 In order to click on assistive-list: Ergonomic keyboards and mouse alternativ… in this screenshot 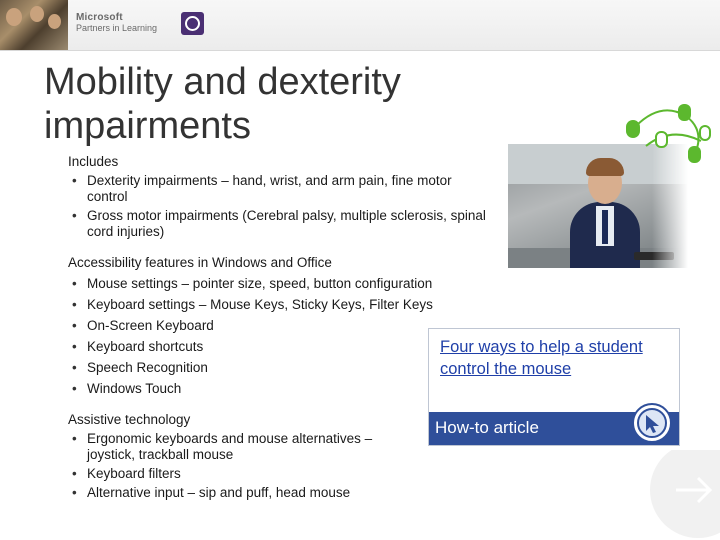, I will do `click(243, 466)`.